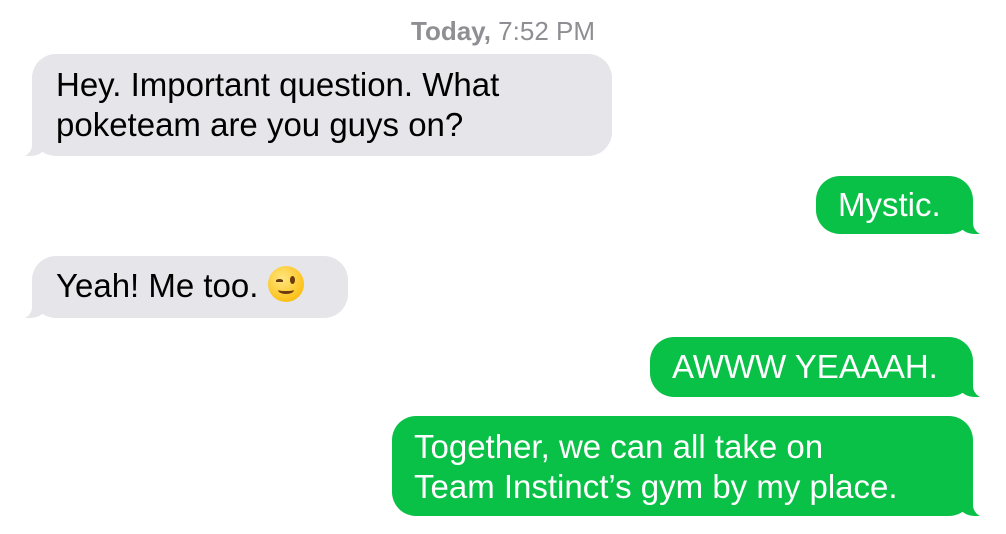  I want to click on timestamp-day: Today,, so click(451, 31).